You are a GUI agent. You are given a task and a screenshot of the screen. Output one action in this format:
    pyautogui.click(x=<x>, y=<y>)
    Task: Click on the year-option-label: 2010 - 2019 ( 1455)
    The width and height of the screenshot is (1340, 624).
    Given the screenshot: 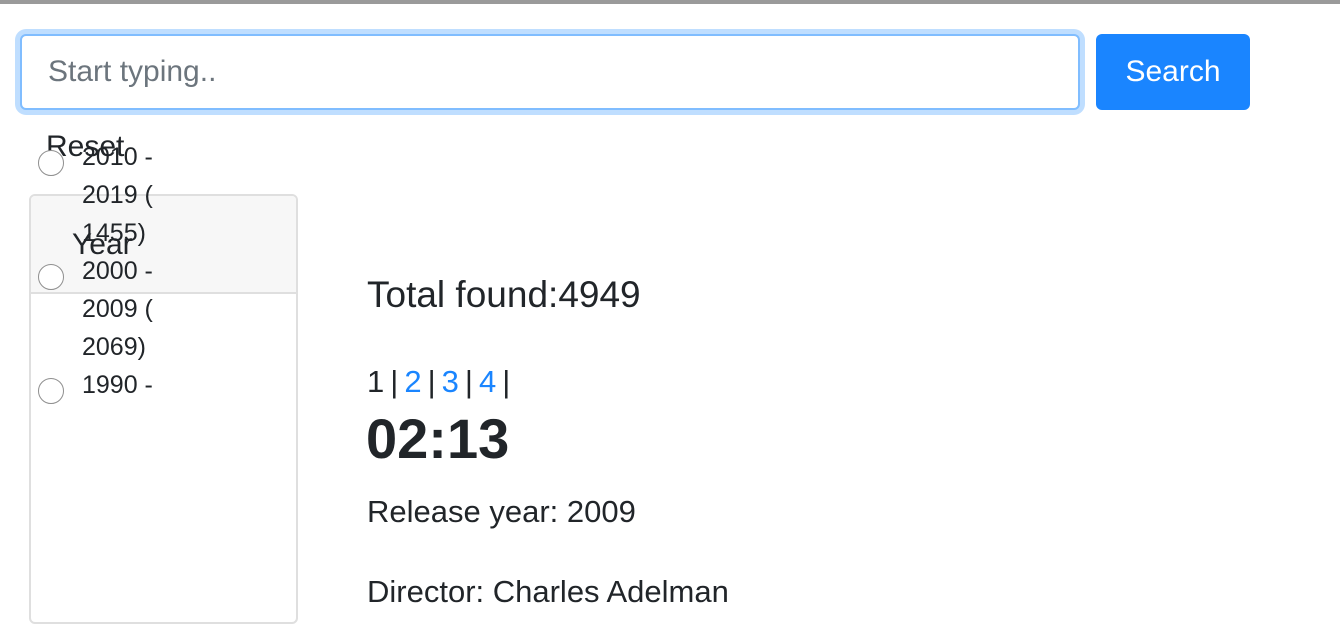 What is the action you would take?
    pyautogui.click(x=117, y=195)
    